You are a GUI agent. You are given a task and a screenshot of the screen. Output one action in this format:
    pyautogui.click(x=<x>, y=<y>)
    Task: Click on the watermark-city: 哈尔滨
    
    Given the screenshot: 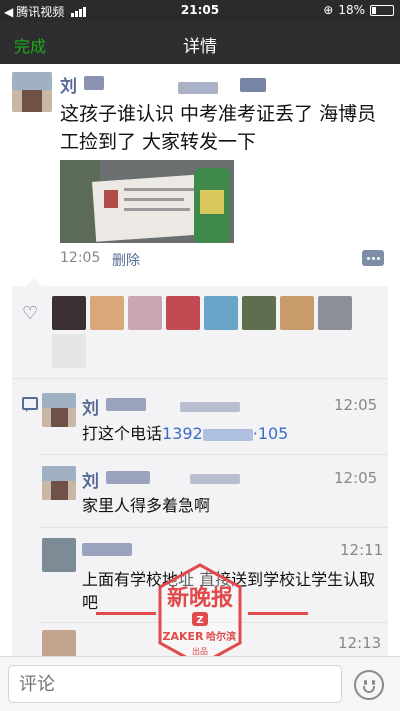 What is the action you would take?
    pyautogui.click(x=221, y=636)
    